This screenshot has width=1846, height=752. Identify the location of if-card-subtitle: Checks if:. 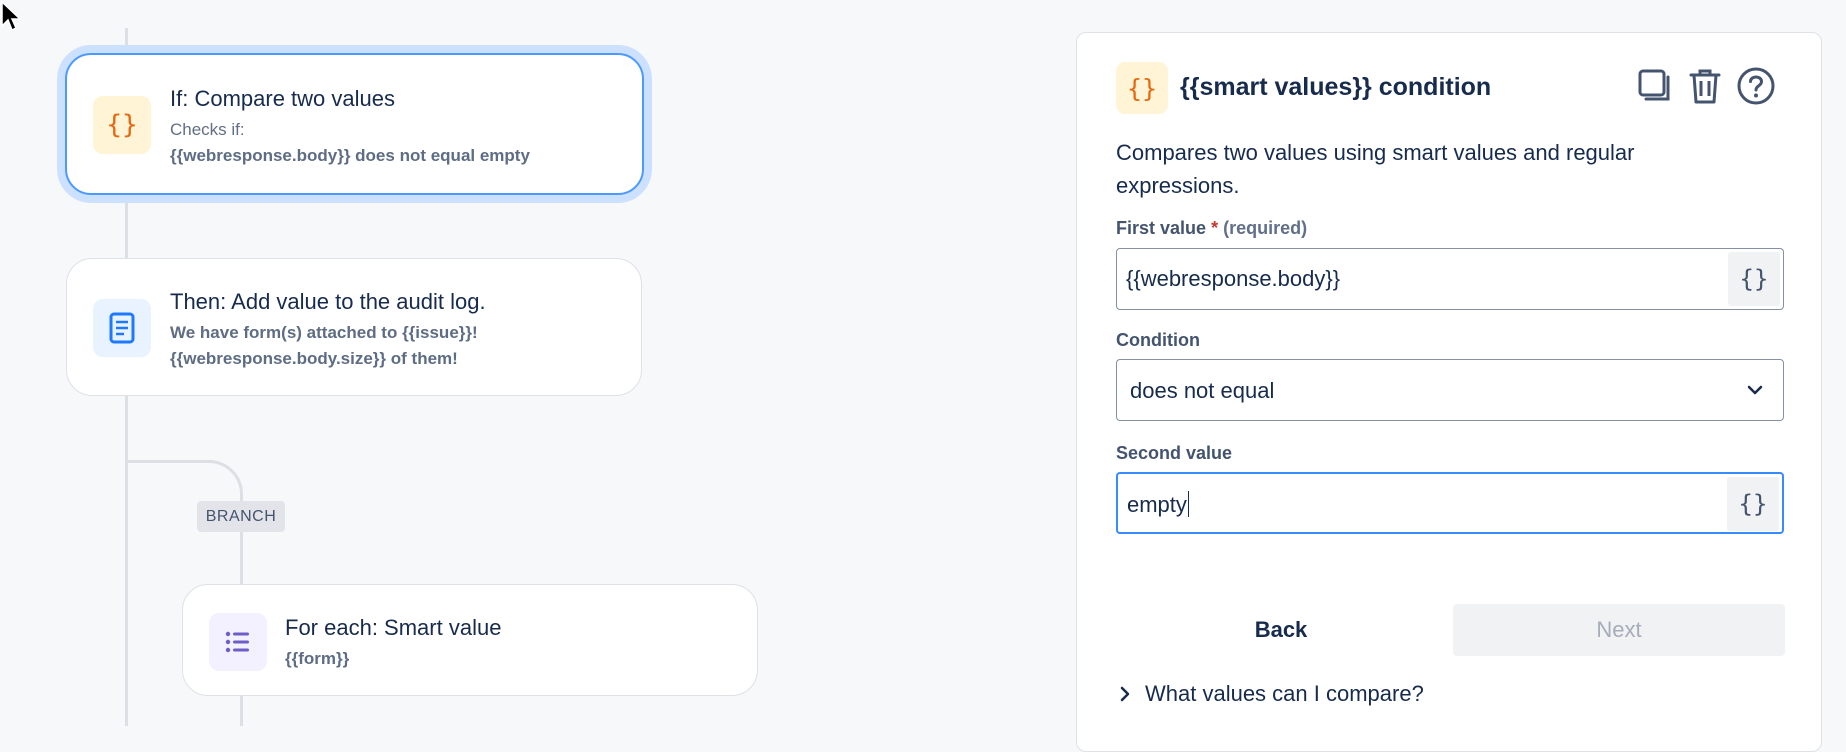
(207, 129).